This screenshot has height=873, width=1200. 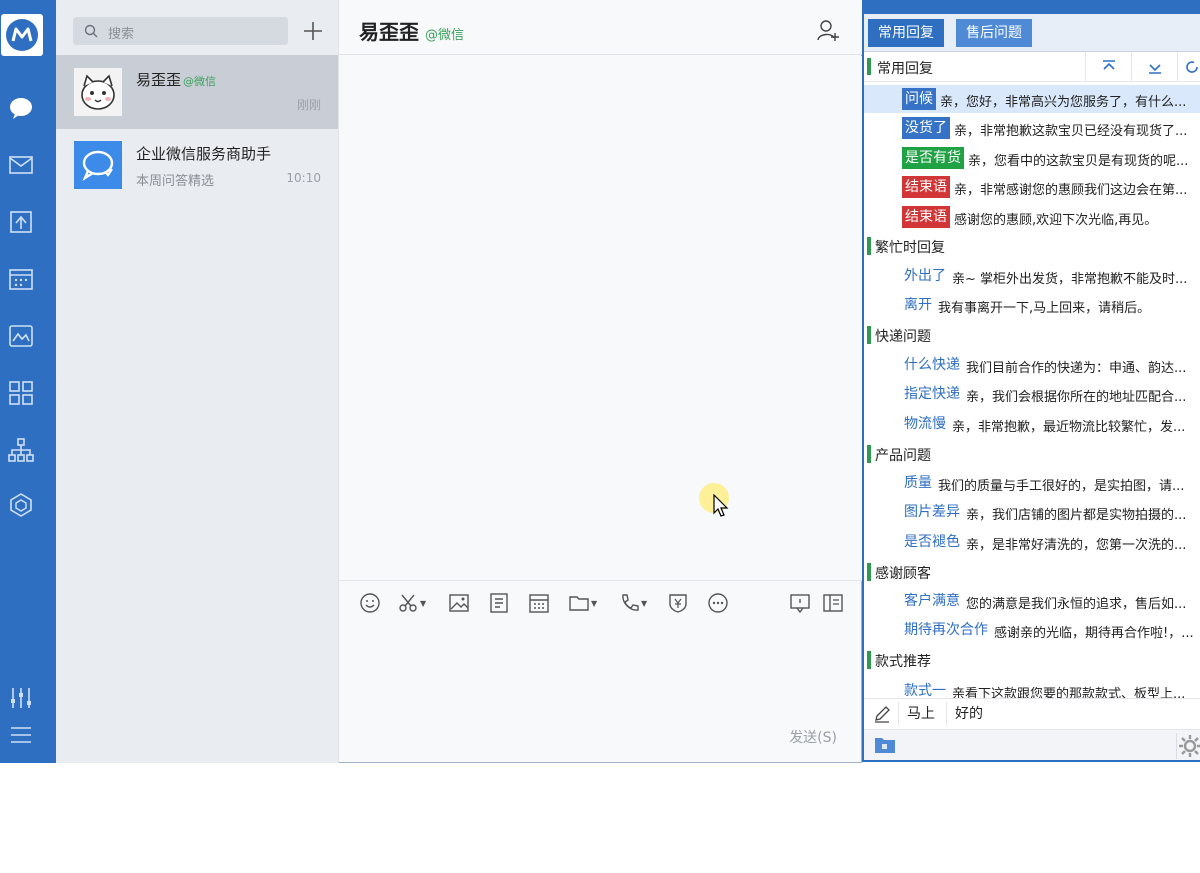 I want to click on add-button, so click(x=313, y=31).